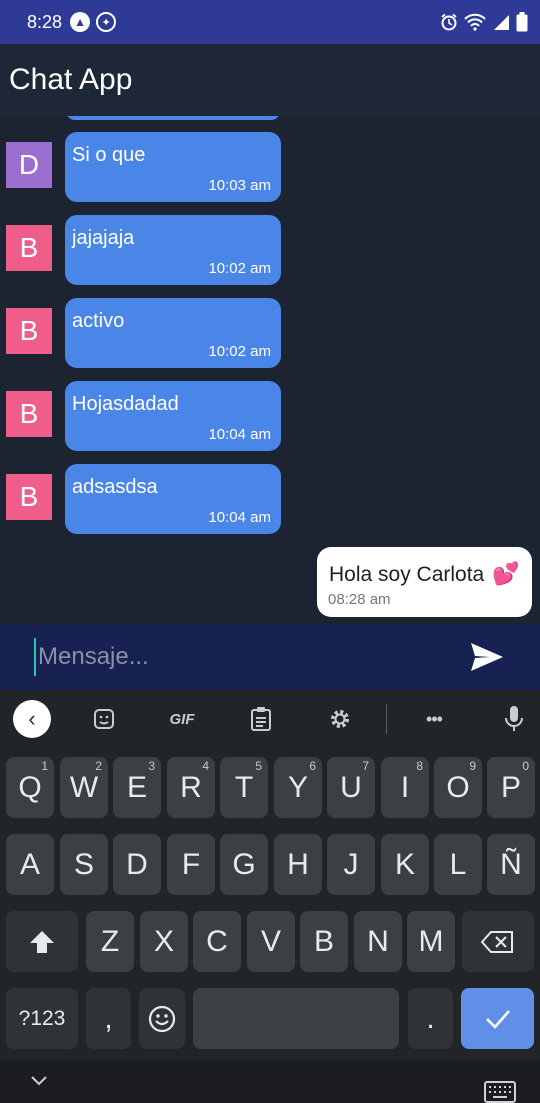  I want to click on outgoing-message-bubble: Hola soy Carlota 💕 08:28 am, so click(424, 582).